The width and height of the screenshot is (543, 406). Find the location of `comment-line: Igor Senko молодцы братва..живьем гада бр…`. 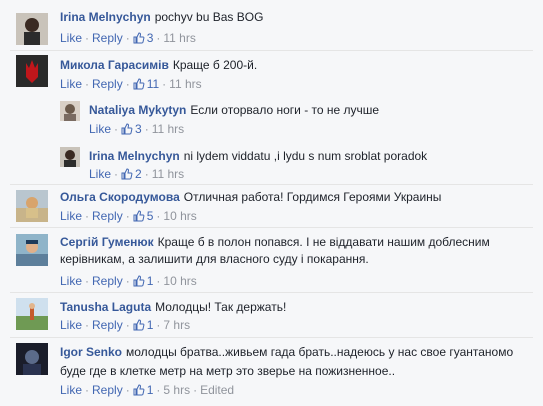

comment-line: Igor Senko молодцы братва..живьем гада бр… is located at coordinates (295, 362).